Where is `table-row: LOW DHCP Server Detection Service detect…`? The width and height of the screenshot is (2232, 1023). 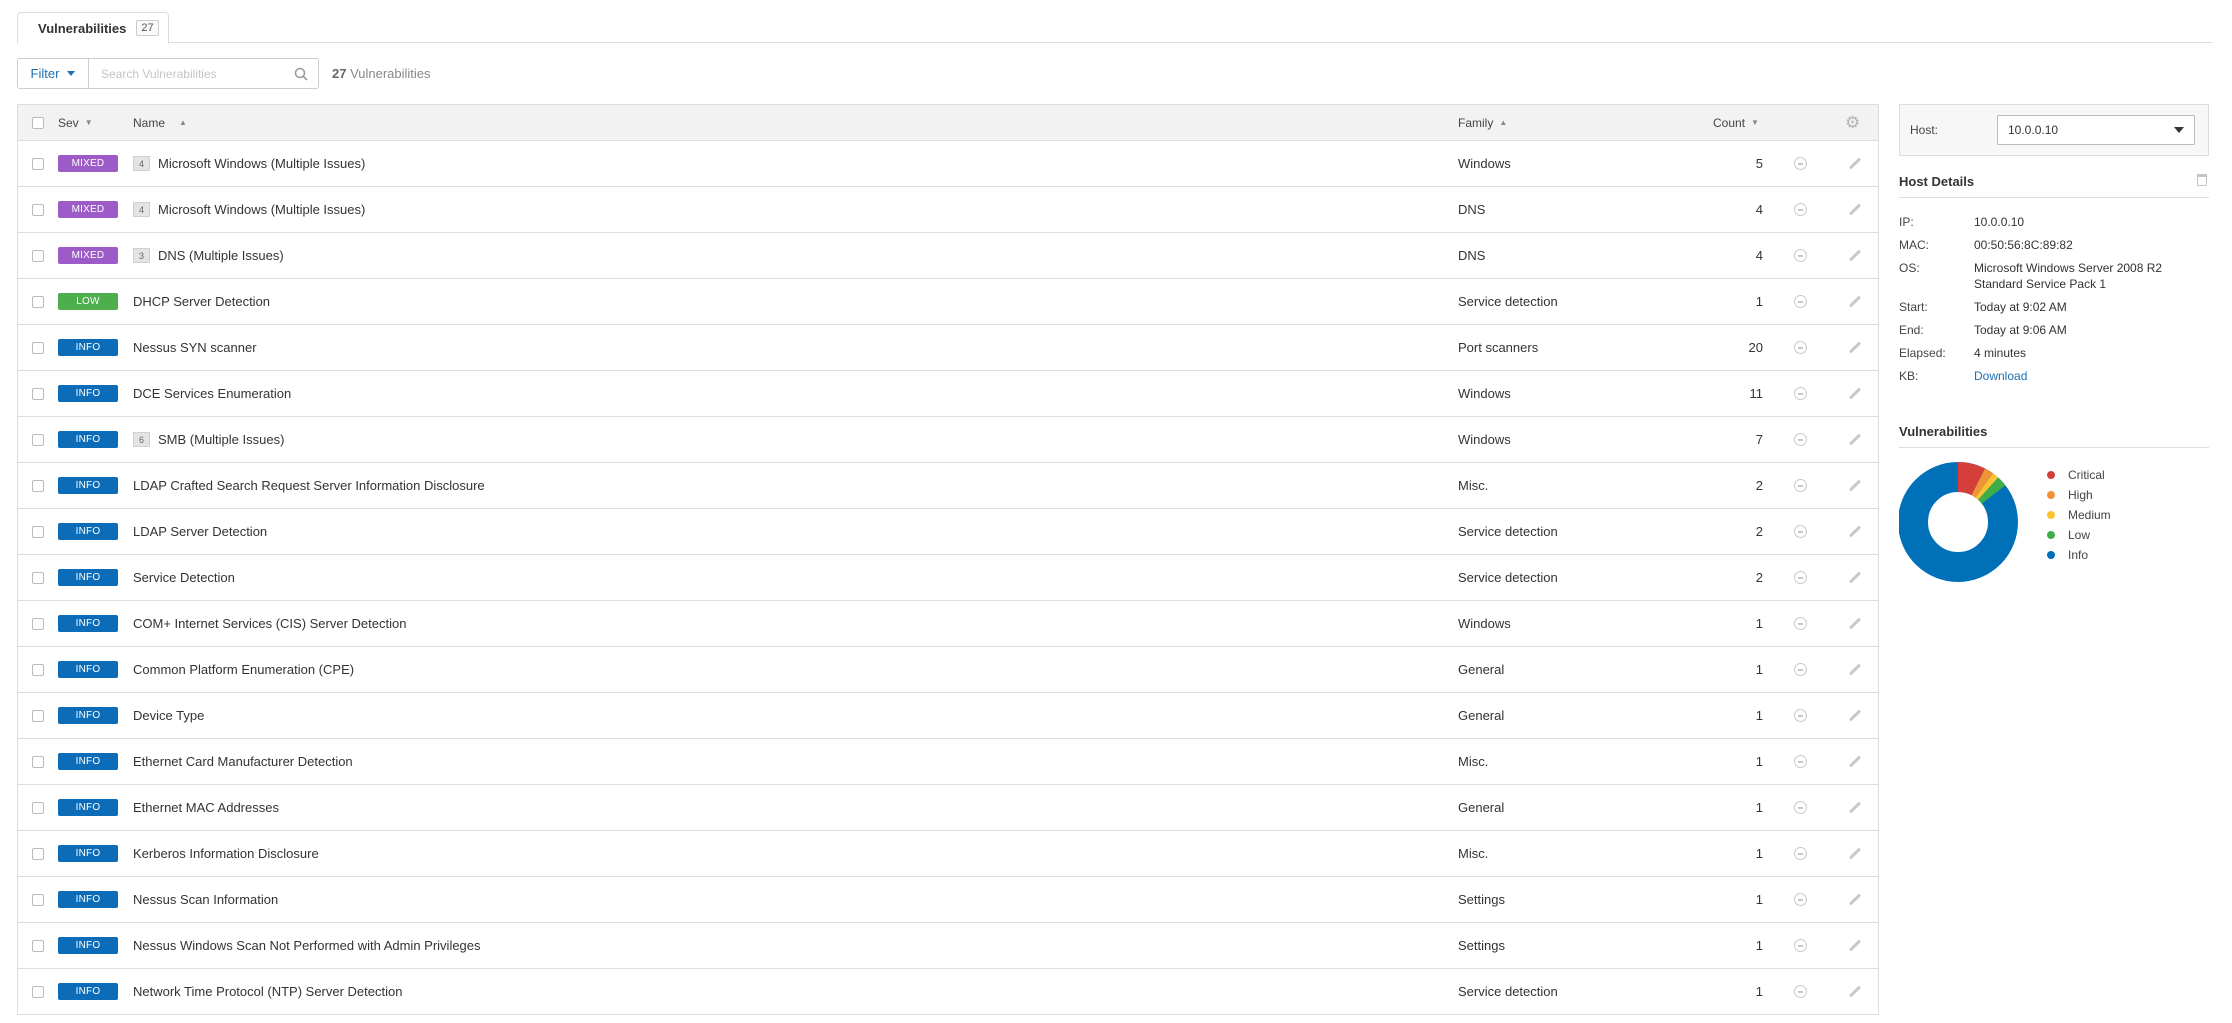
table-row: LOW DHCP Server Detection Service detect… is located at coordinates (948, 302).